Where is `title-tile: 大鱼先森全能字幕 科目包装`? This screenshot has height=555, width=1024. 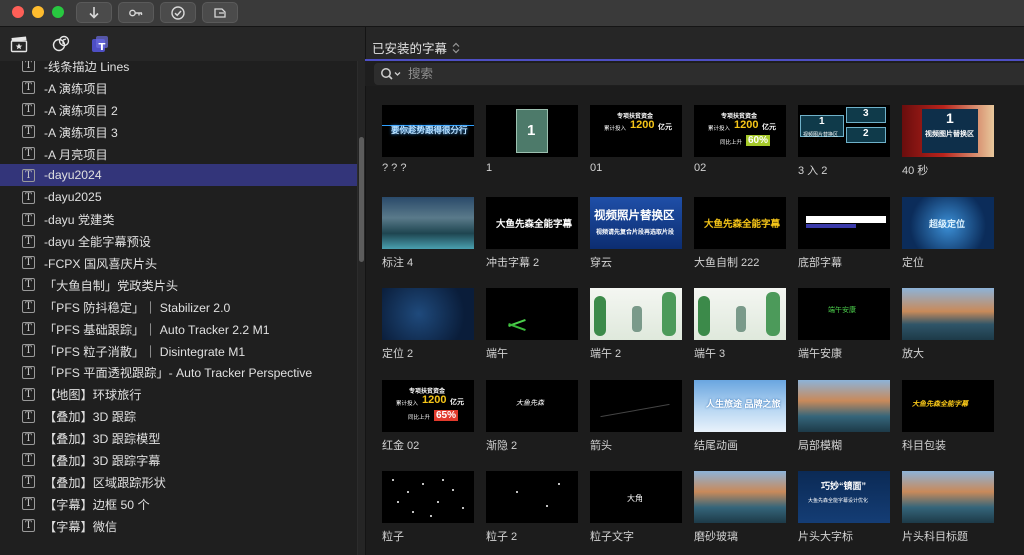
title-tile: 大鱼先森全能字幕 科目包装 is located at coordinates (948, 416).